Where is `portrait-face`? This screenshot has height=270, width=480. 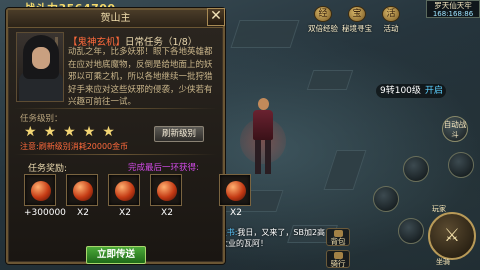 portrait-face is located at coordinates (41, 58).